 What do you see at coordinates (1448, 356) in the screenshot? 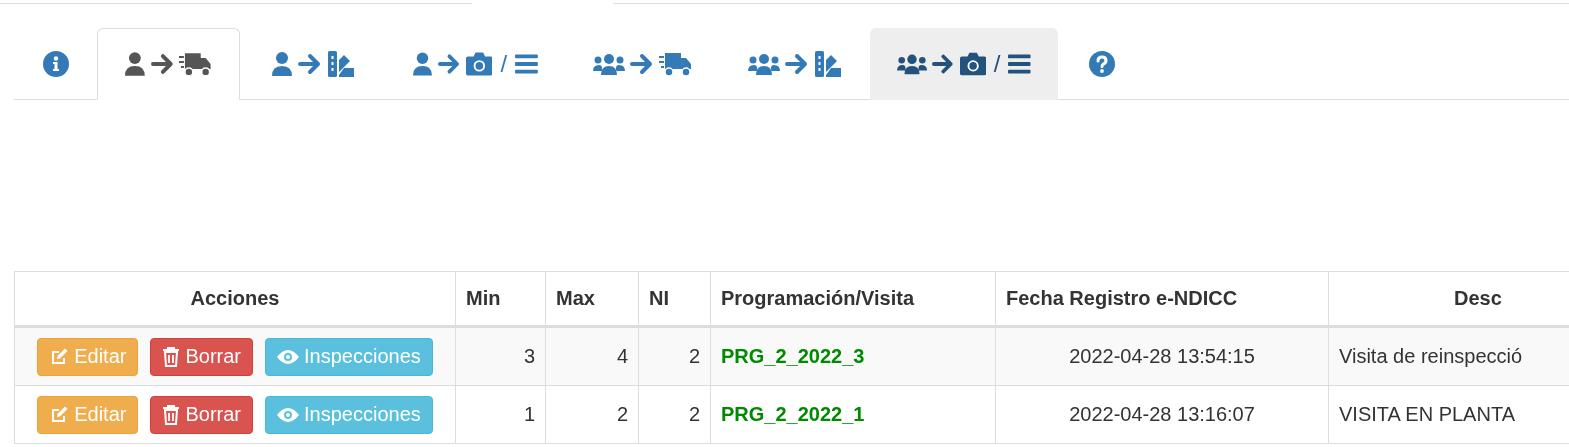
I see `table-cell: Visita de reinspecció` at bounding box center [1448, 356].